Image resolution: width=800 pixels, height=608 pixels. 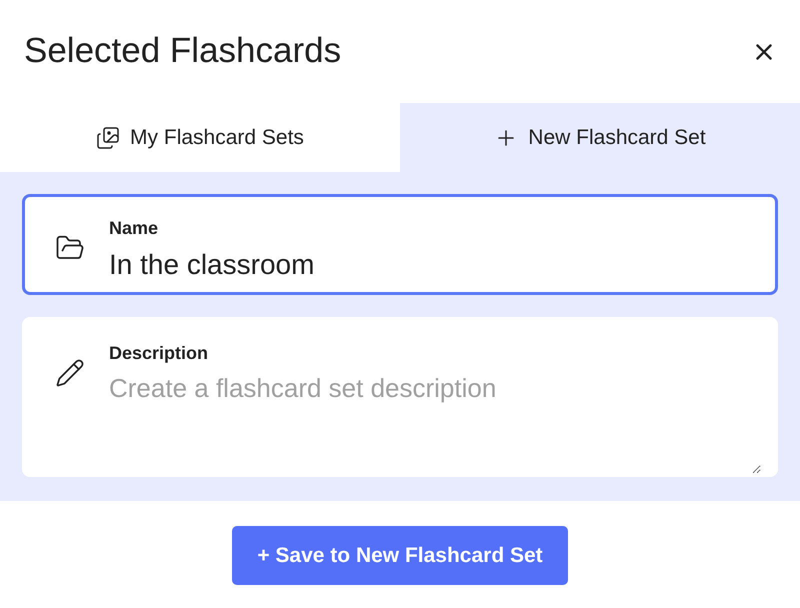 What do you see at coordinates (70, 373) in the screenshot?
I see `pencil-icon` at bounding box center [70, 373].